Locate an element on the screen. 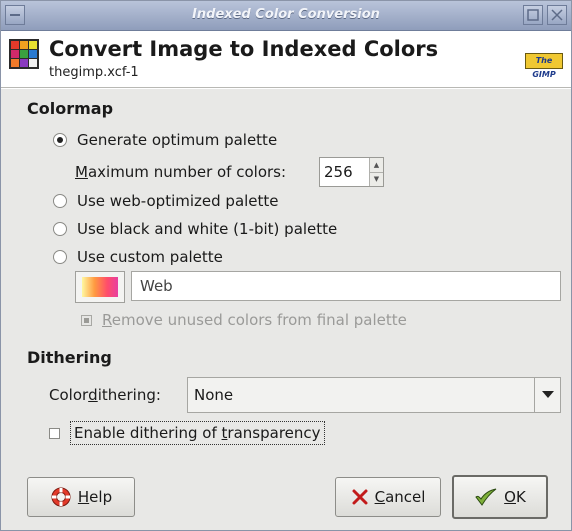 This screenshot has height=531, width=572. ok-button: OK is located at coordinates (500, 497).